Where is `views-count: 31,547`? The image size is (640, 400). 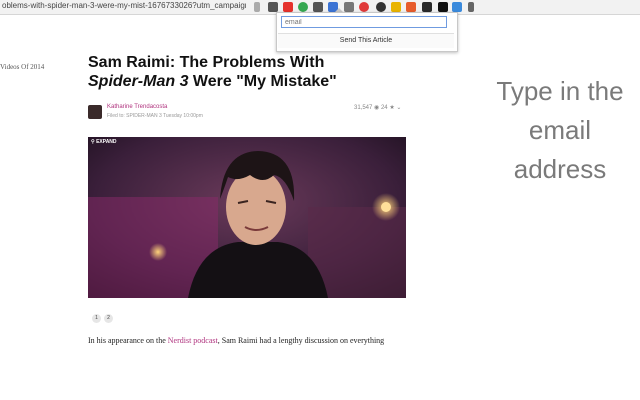
views-count: 31,547 is located at coordinates (363, 108).